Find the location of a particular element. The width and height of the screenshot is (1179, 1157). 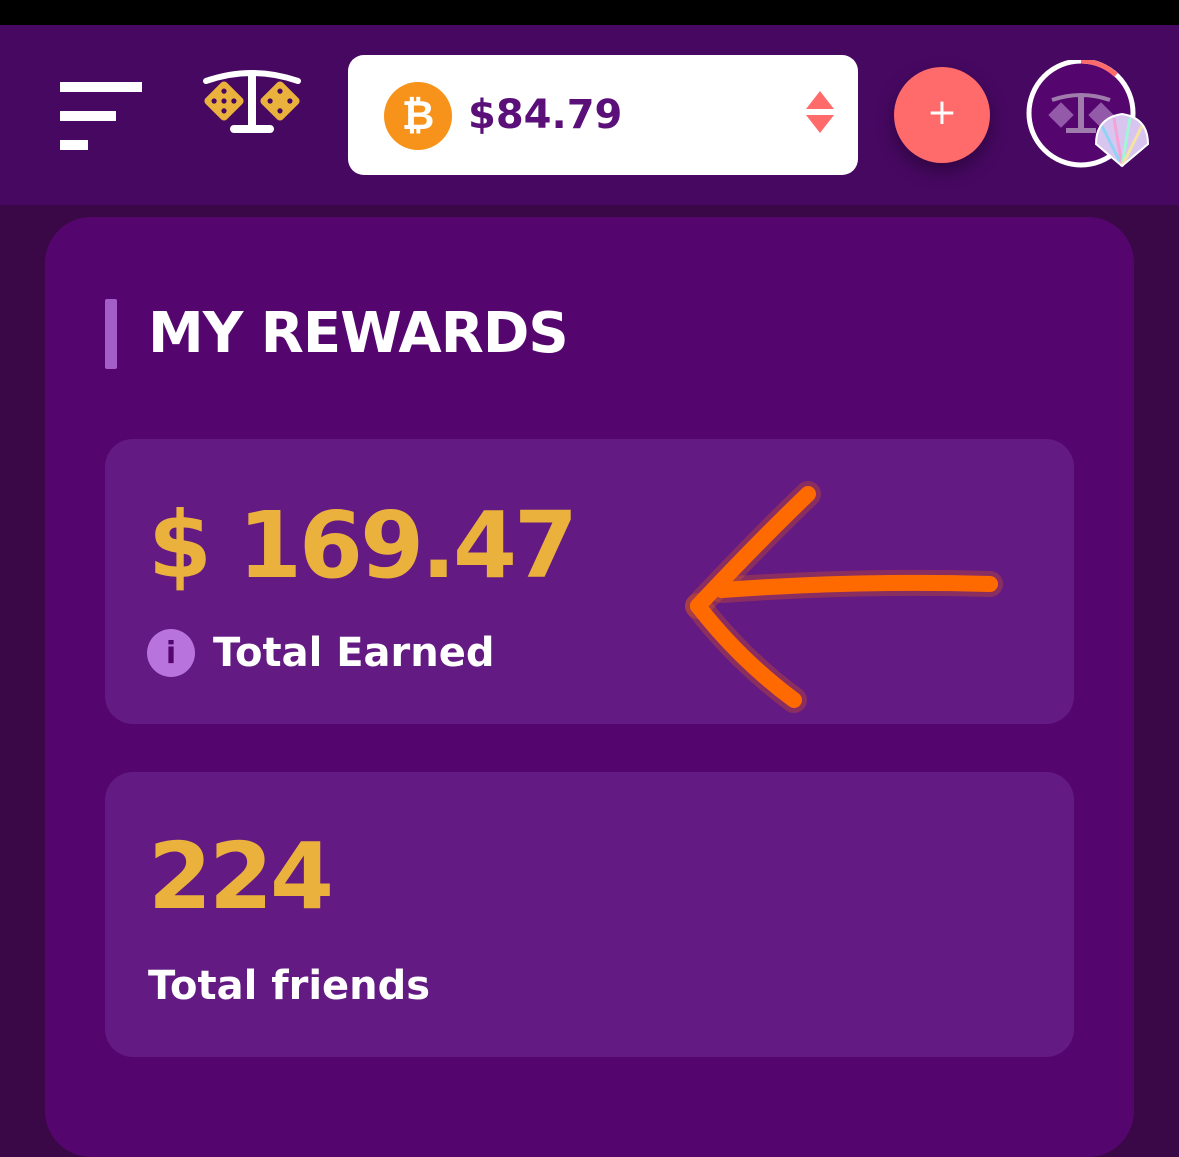

profile-avatar is located at coordinates (1089, 125).